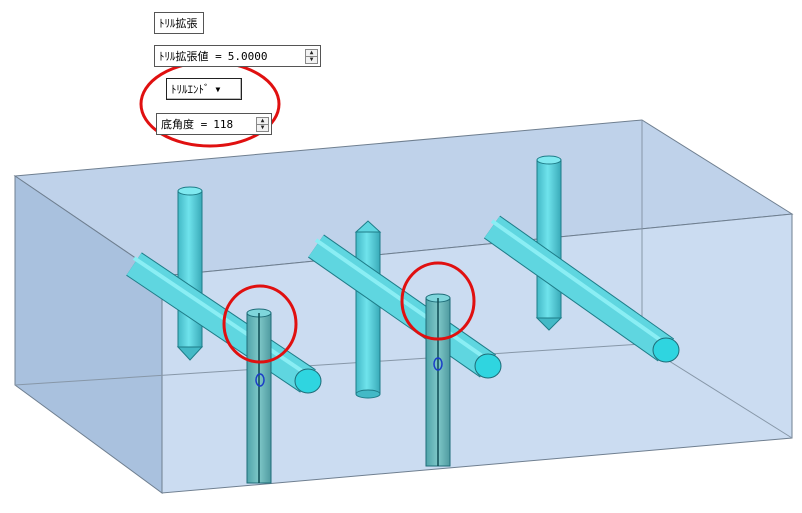 This screenshot has height=513, width=802. What do you see at coordinates (218, 89) in the screenshot?
I see `chevron-down-icon: ▼` at bounding box center [218, 89].